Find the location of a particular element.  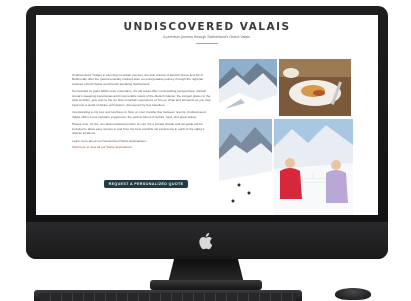

gourmet-dish-image is located at coordinates (315, 87).